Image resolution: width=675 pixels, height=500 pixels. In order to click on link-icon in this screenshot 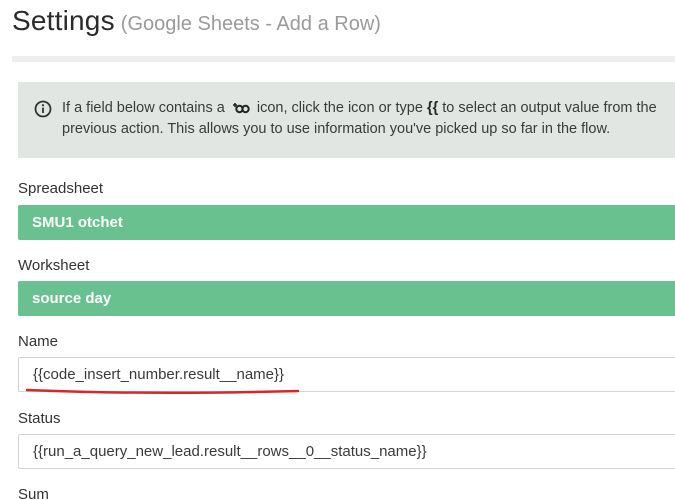, I will do `click(241, 108)`.